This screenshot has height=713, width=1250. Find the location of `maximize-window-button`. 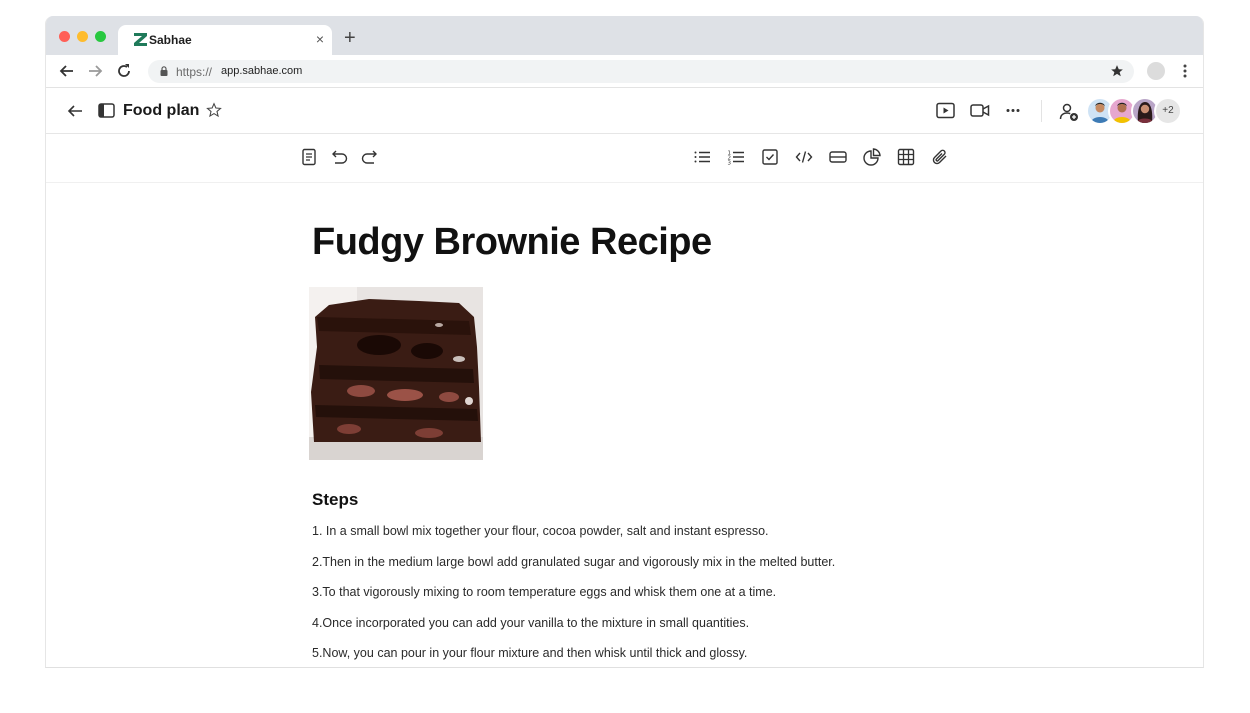

maximize-window-button is located at coordinates (100, 36).